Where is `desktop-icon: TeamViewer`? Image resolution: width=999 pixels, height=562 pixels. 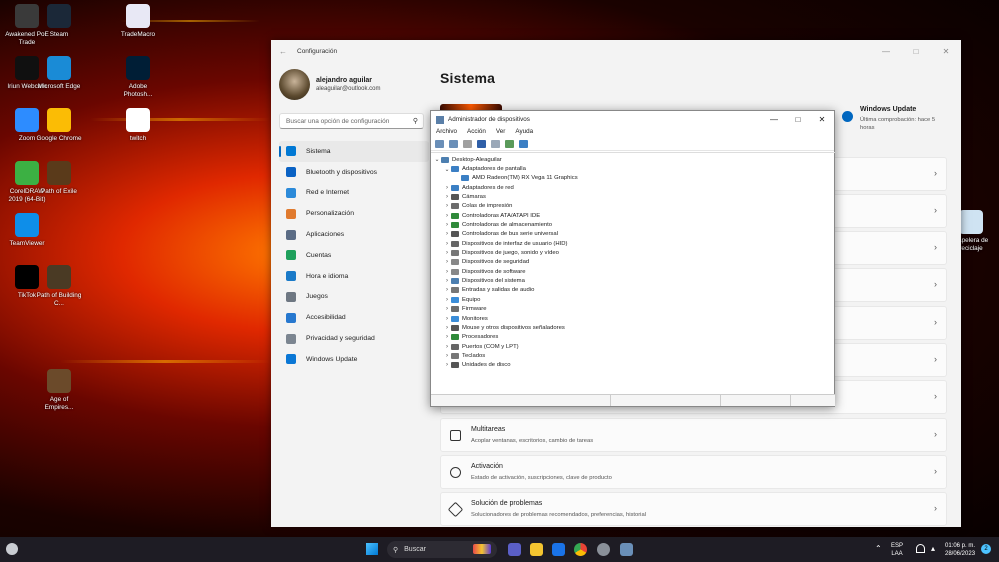
desktop-icon: TeamViewer is located at coordinates (27, 230).